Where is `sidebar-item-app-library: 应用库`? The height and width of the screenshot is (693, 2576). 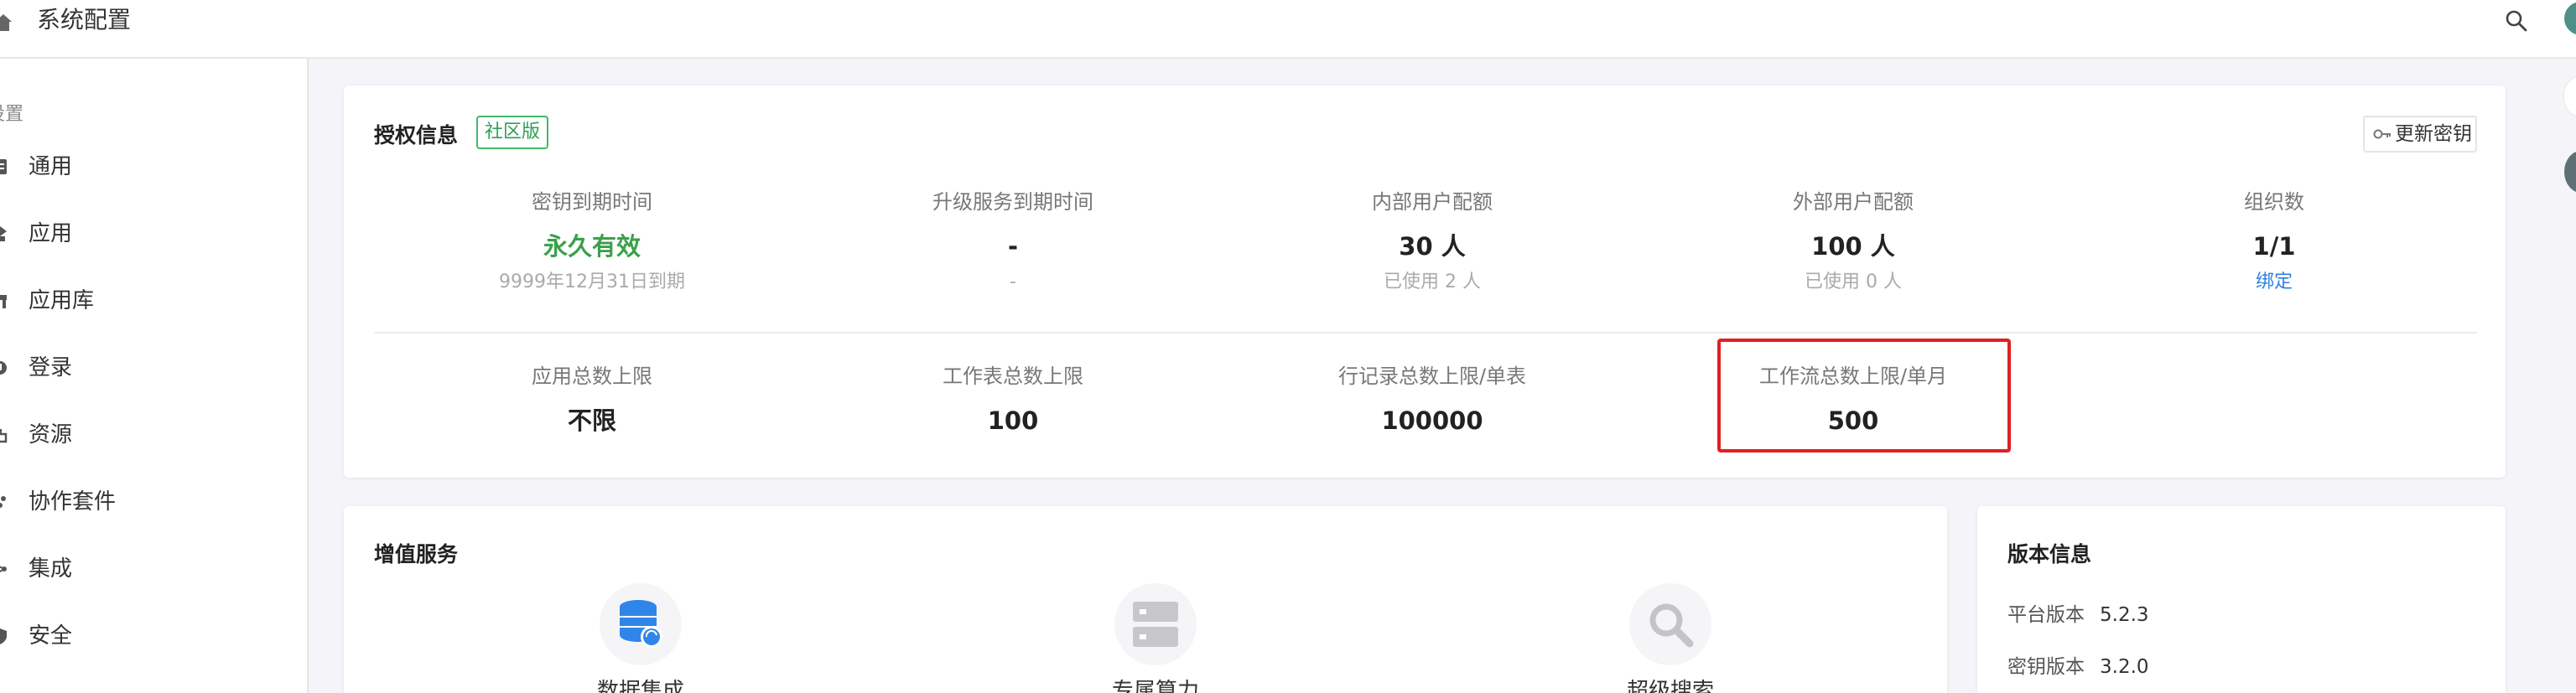
sidebar-item-app-library: 应用库 is located at coordinates (151, 301).